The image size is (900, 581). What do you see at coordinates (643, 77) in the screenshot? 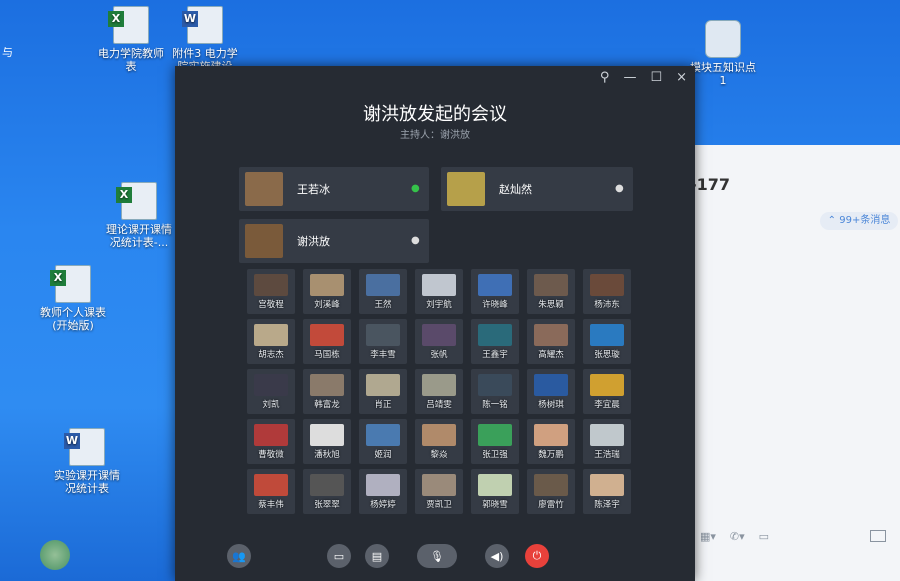
I see `window-controls: ⚲ — ☐ ×` at bounding box center [643, 77].